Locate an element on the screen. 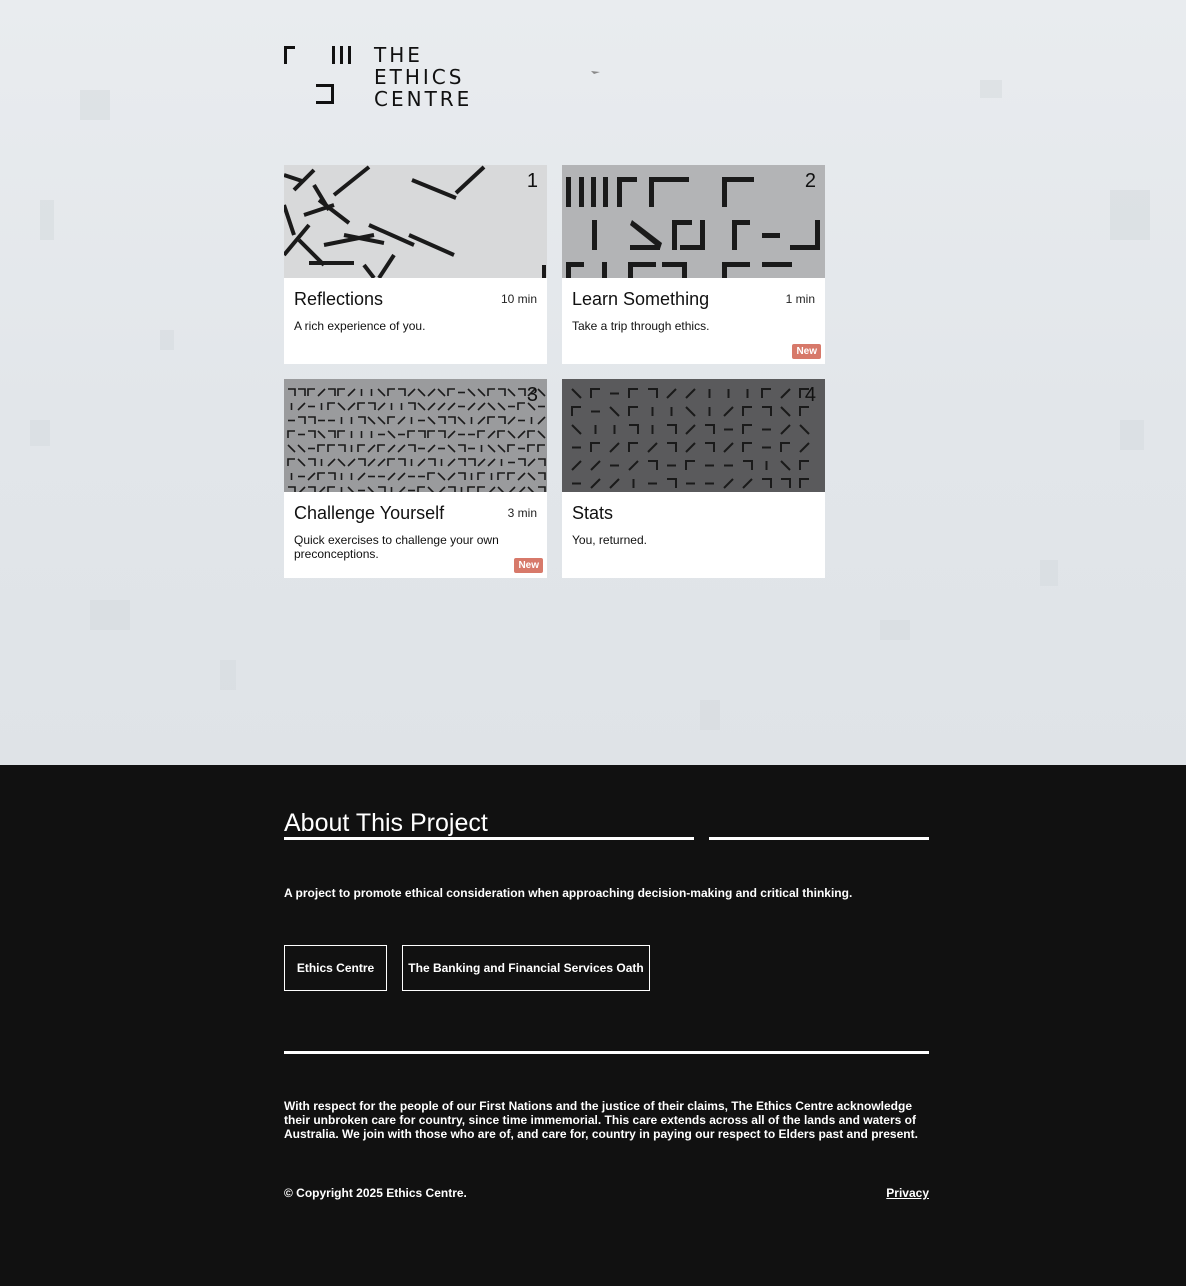 Image resolution: width=1186 pixels, height=1286 pixels. logo-line-1: THE is located at coordinates (398, 55).